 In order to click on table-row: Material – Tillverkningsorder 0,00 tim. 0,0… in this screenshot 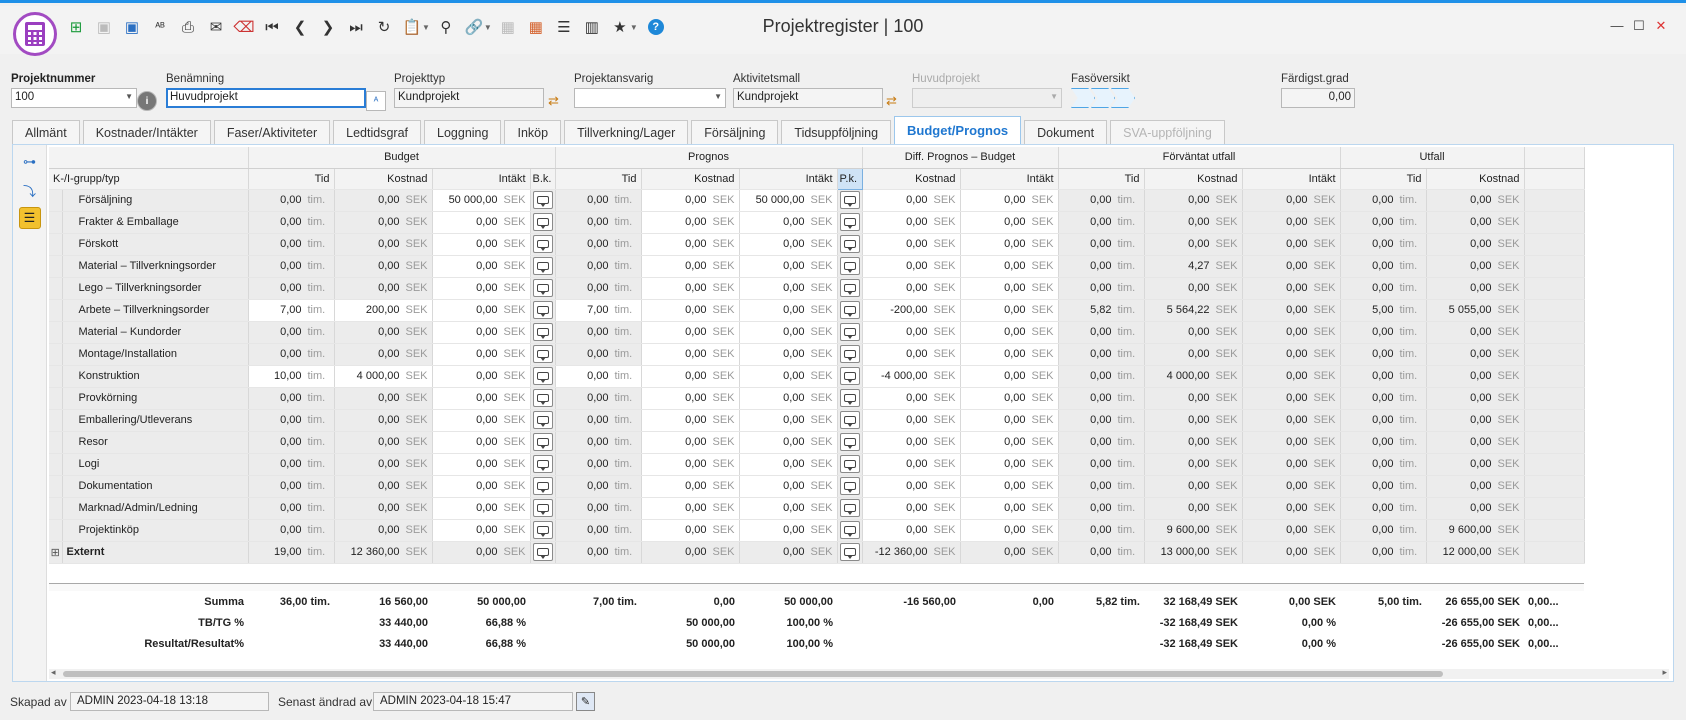, I will do `click(817, 266)`.